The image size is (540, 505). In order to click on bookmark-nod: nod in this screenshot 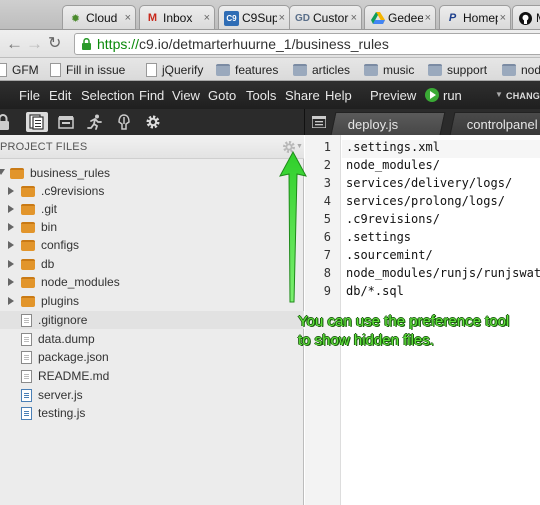, I will do `click(521, 69)`.